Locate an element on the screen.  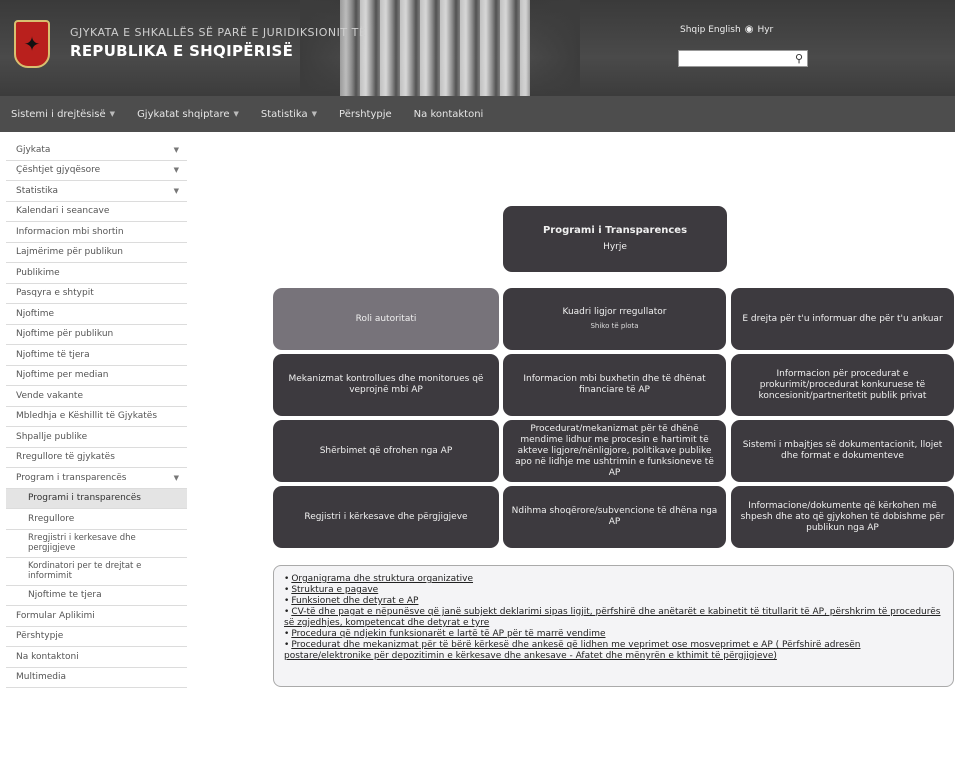
sidebar-item-label: Rregullore të gjykatës is located at coordinates (65, 457).